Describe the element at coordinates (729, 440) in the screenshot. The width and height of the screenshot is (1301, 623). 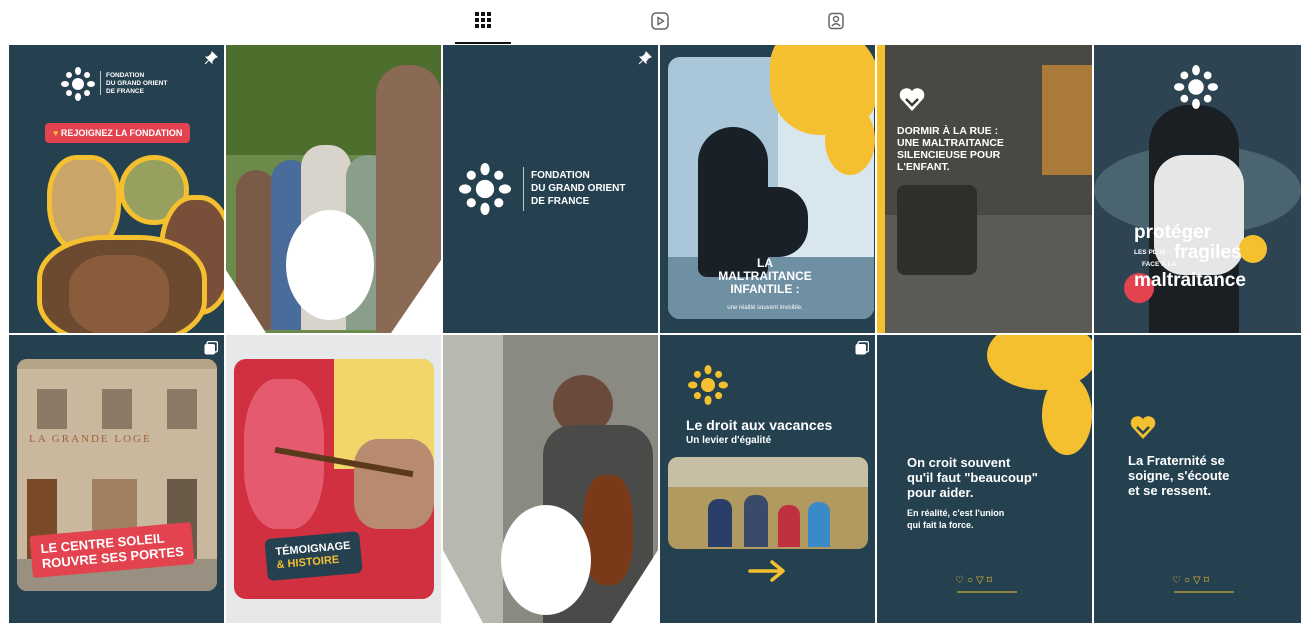
I see `post-subtitle: Un levier d'égalité` at that location.